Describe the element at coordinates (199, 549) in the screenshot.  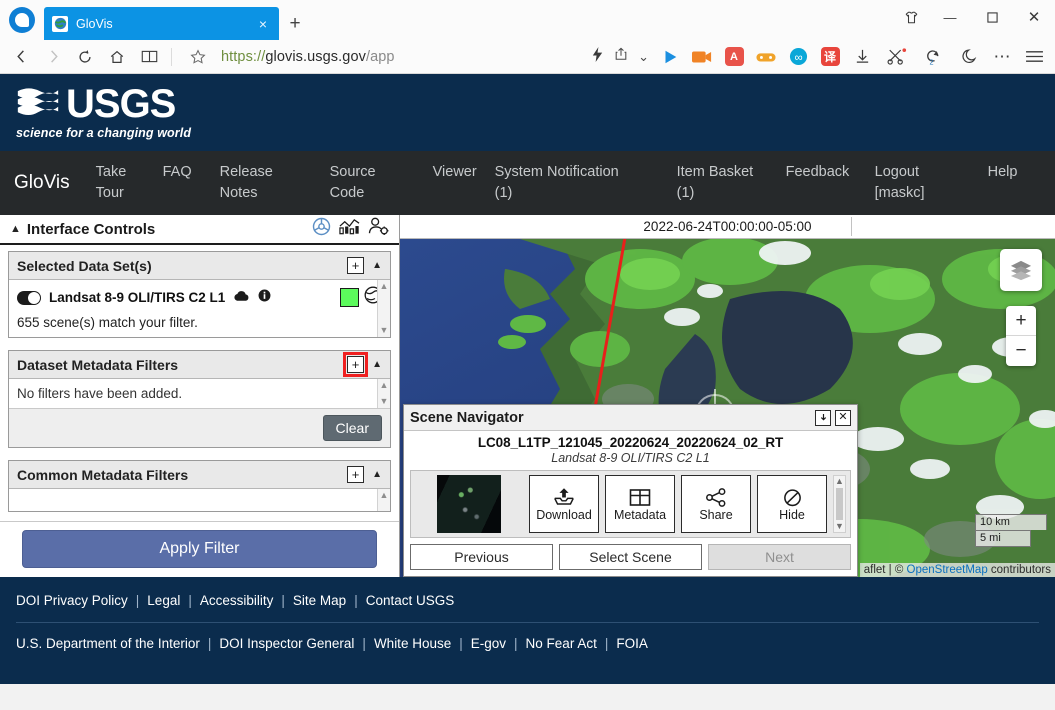
I see `apply-filter-button: Apply Filter` at that location.